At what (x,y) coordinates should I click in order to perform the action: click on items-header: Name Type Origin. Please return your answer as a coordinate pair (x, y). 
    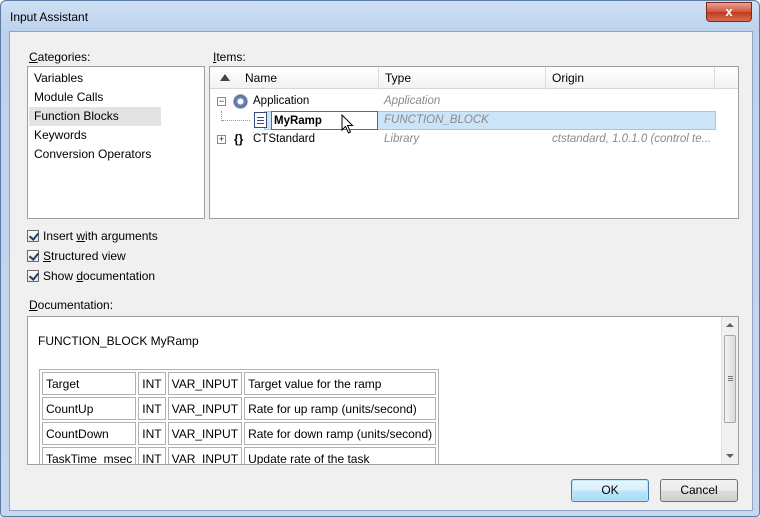
    Looking at the image, I should click on (474, 78).